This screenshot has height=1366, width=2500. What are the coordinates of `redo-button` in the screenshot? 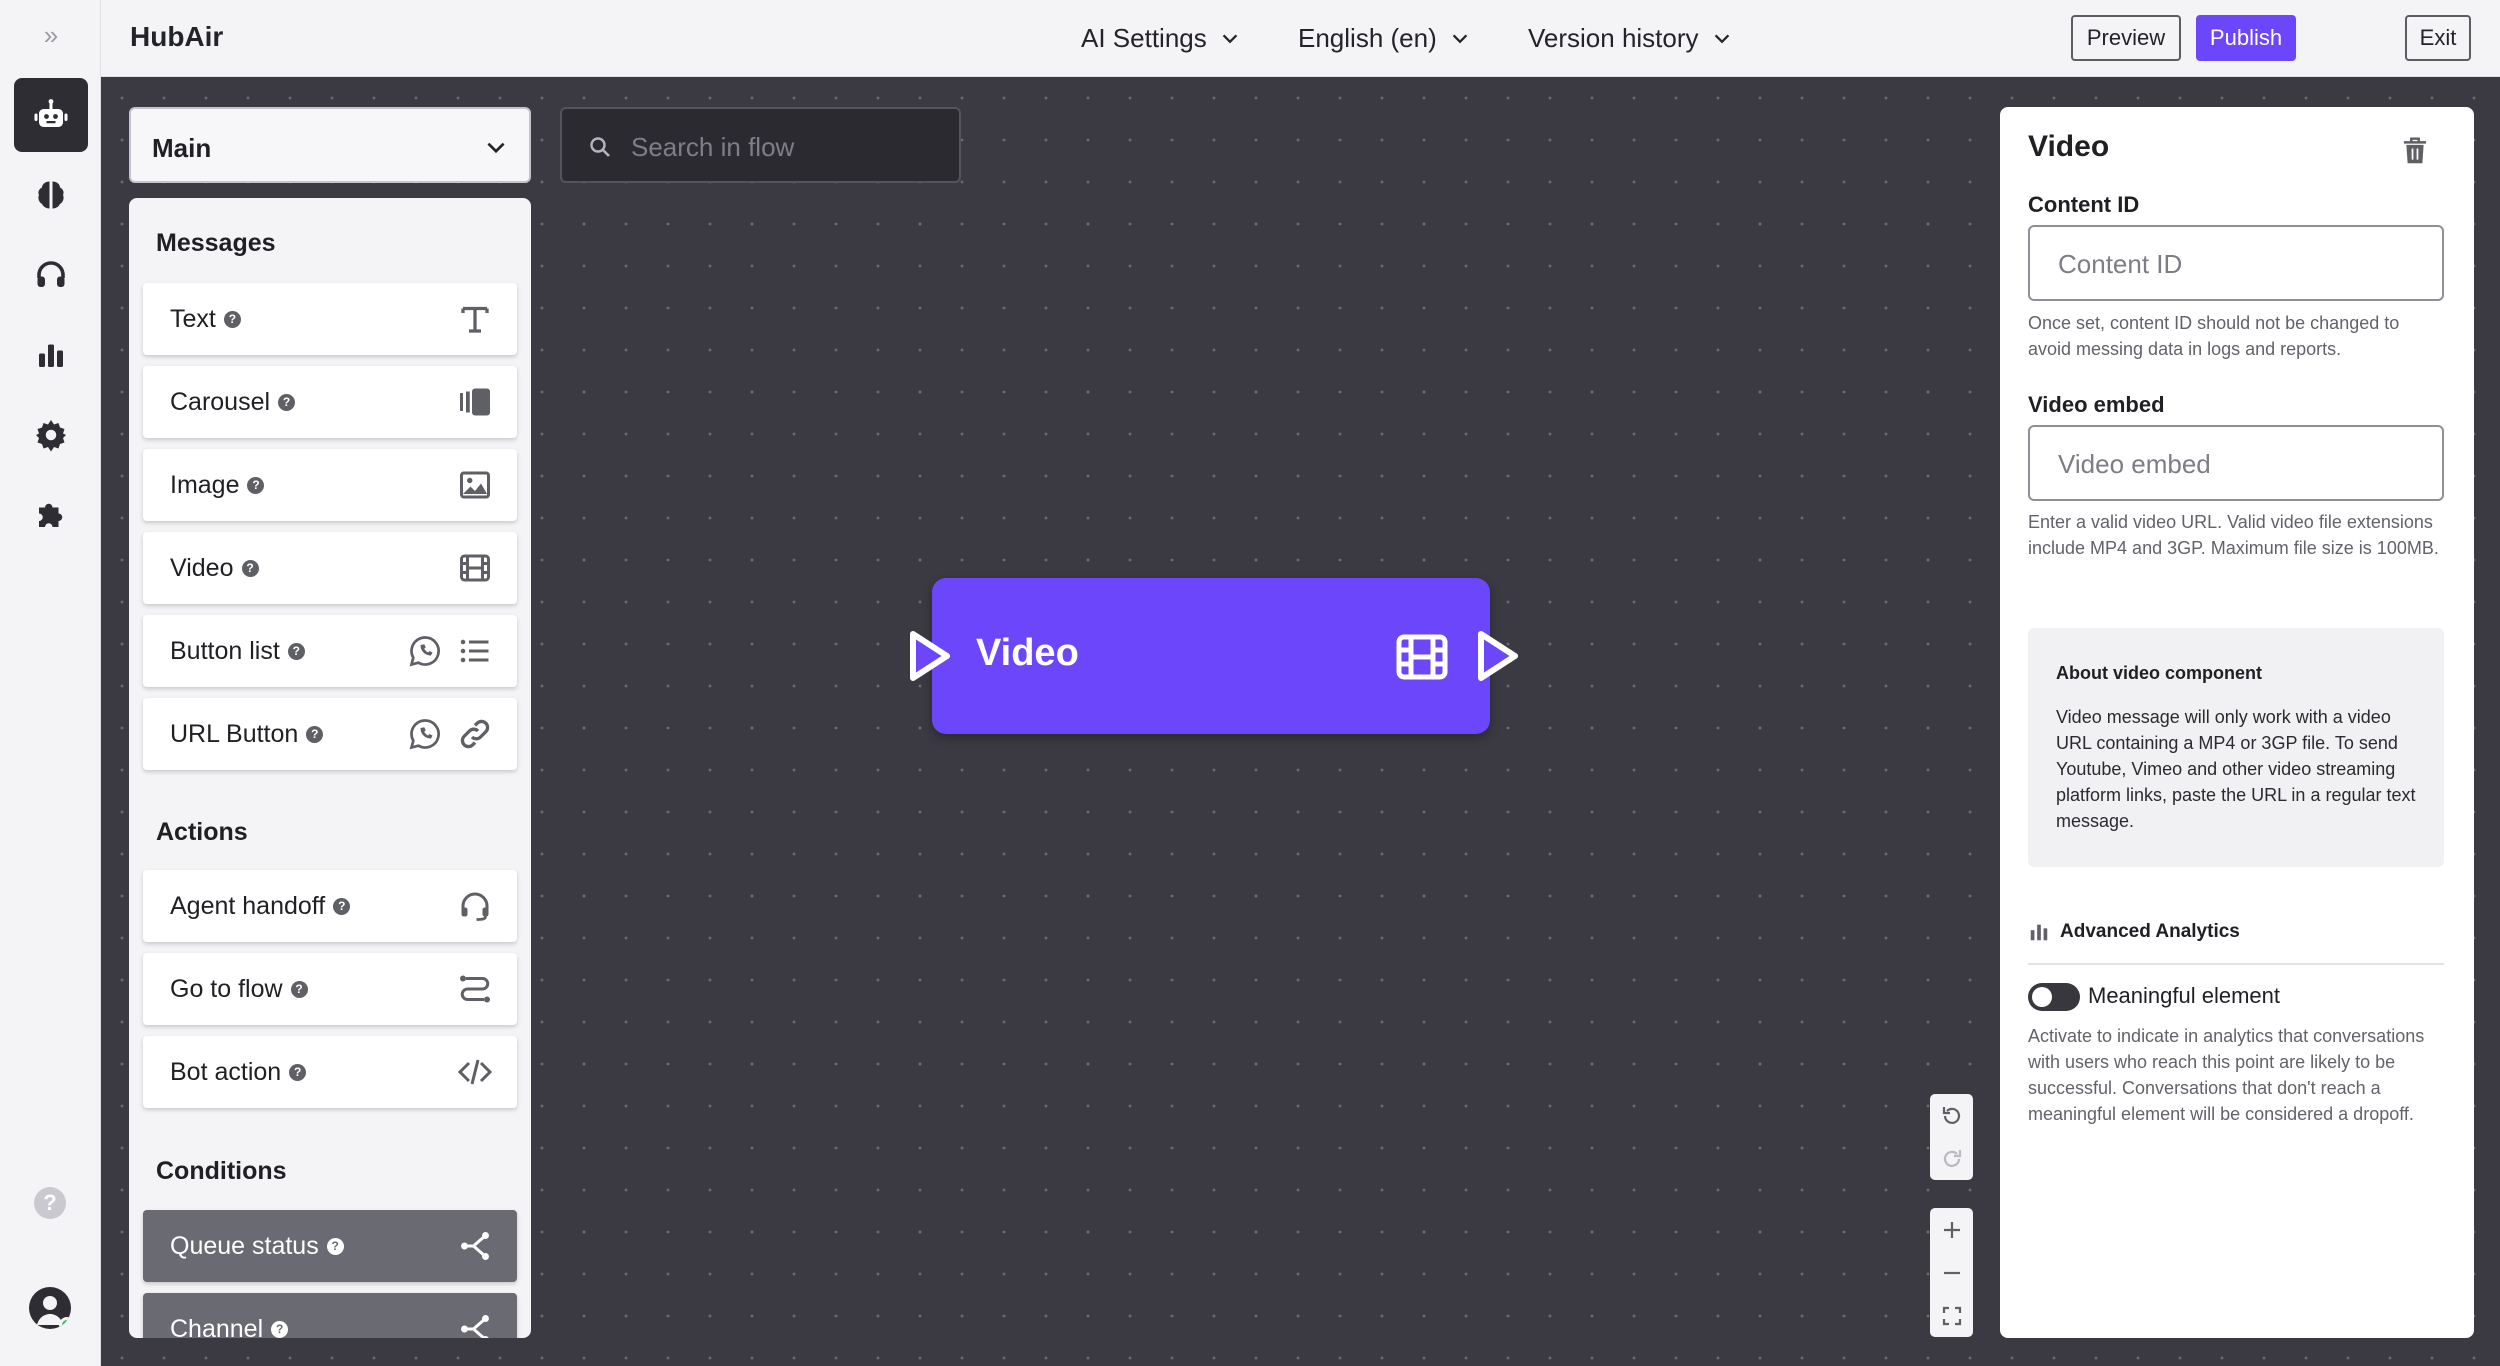 It's located at (1951, 1158).